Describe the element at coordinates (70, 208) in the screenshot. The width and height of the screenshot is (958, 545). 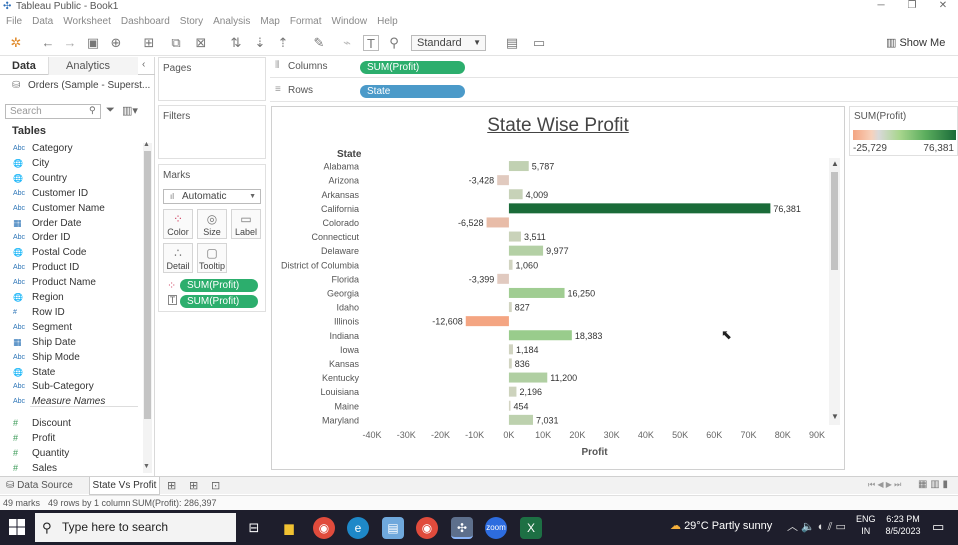
I see `field-customer-name: Abc Customer Name` at that location.